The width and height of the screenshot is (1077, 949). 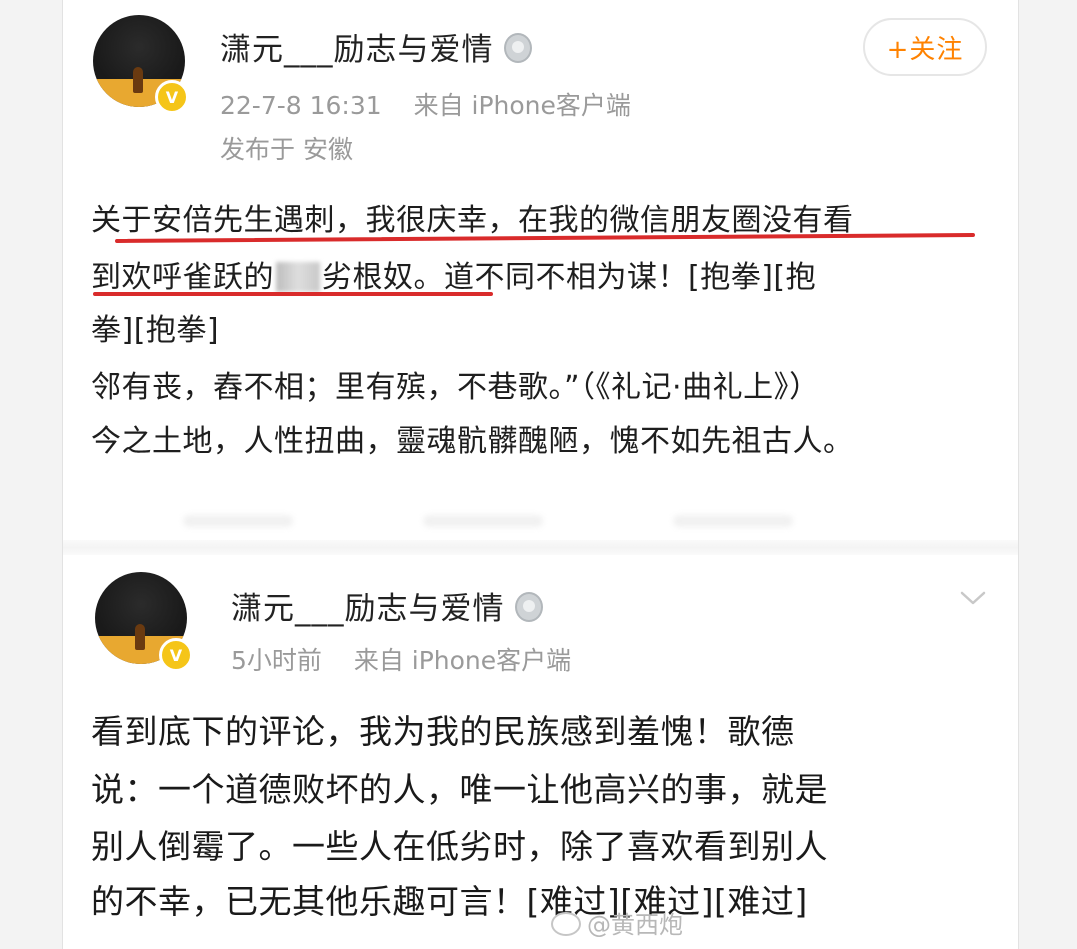 I want to click on post-location: 发布于 安徽, so click(x=286, y=149).